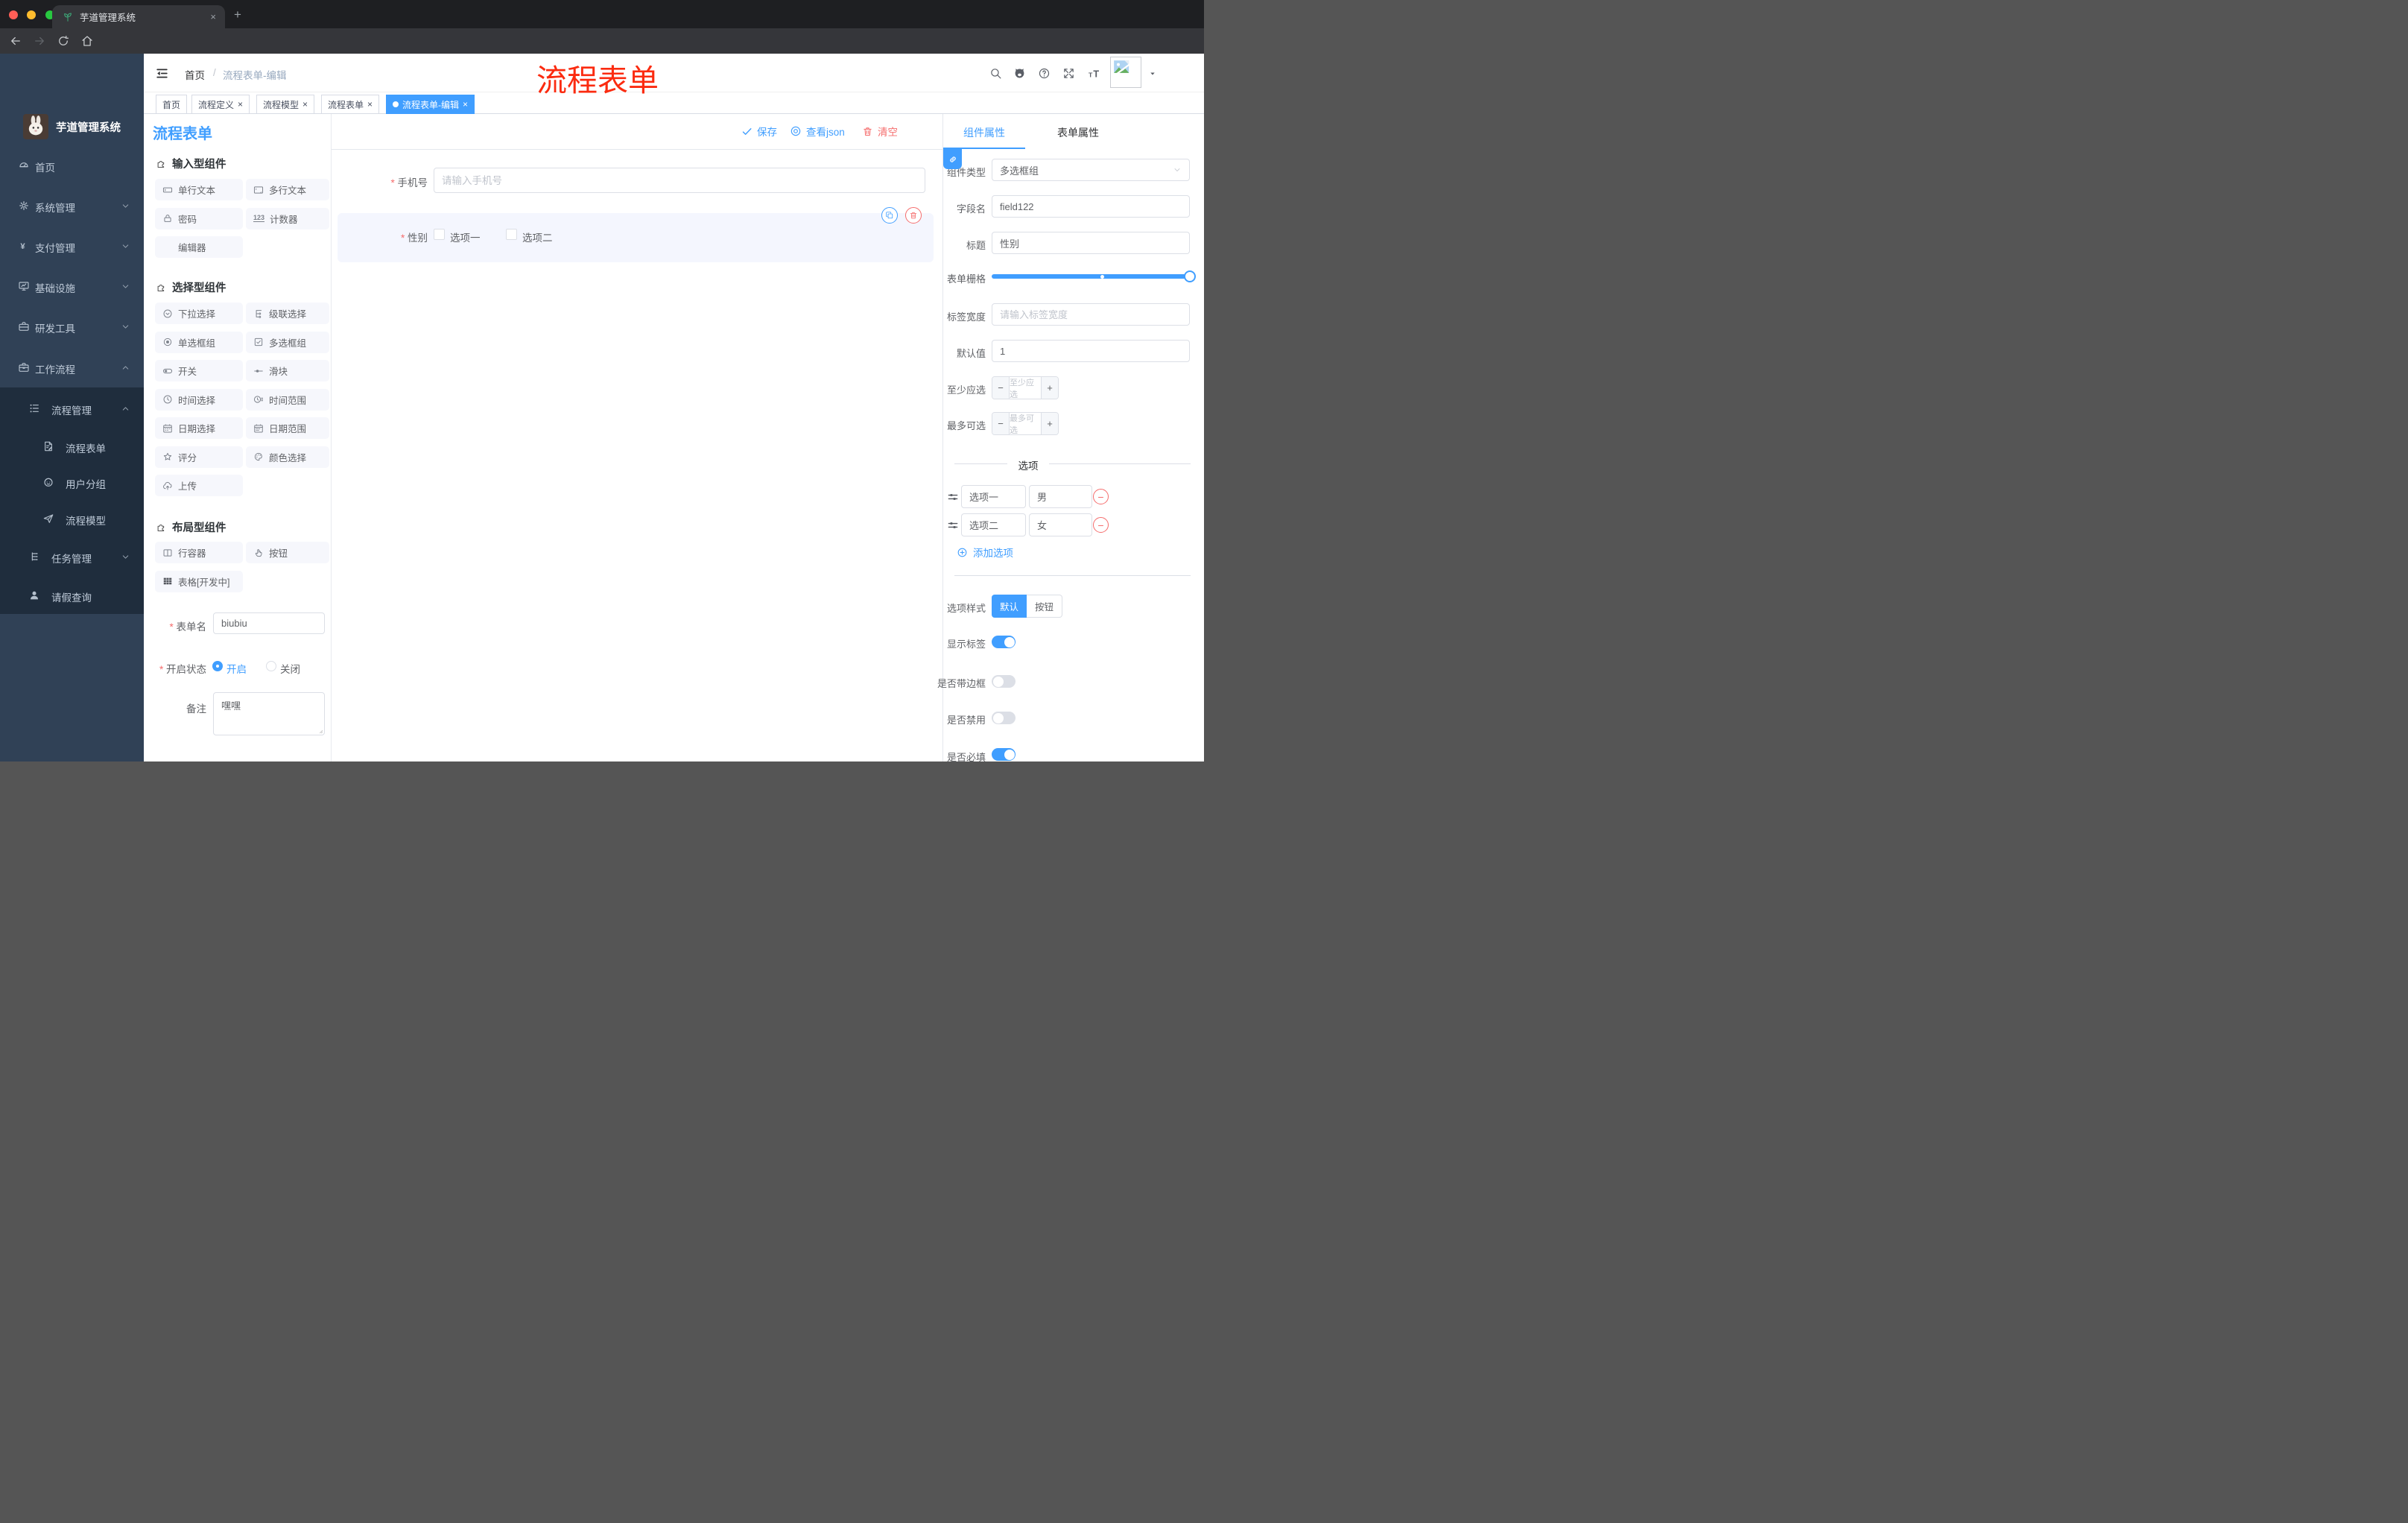 This screenshot has width=2408, height=1523. I want to click on component-upload: 上传, so click(199, 486).